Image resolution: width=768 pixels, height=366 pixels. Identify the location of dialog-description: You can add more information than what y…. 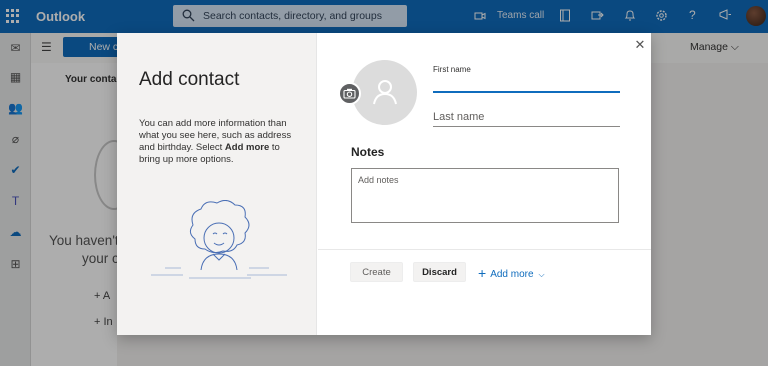
(219, 142).